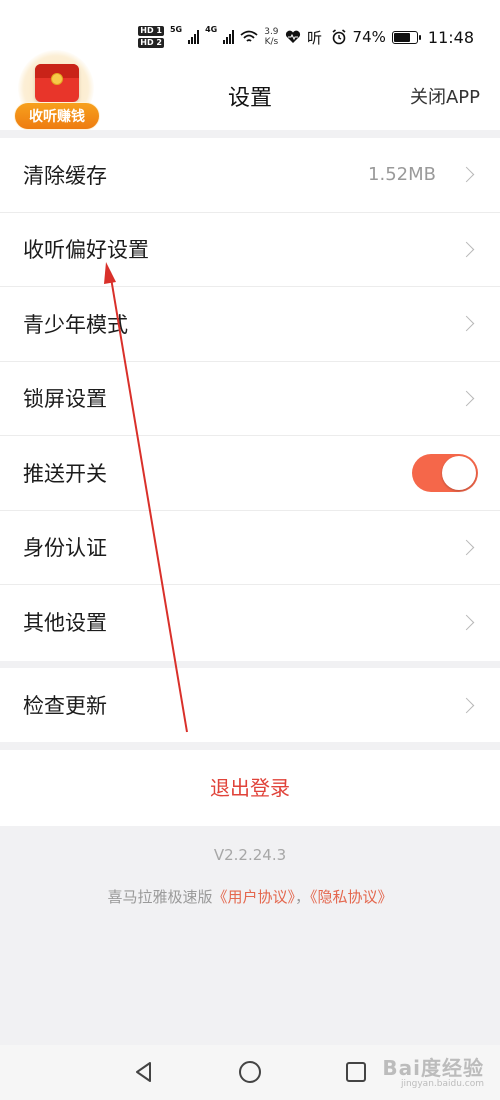  What do you see at coordinates (65, 706) in the screenshot?
I see `settings-item-label: 检查更新` at bounding box center [65, 706].